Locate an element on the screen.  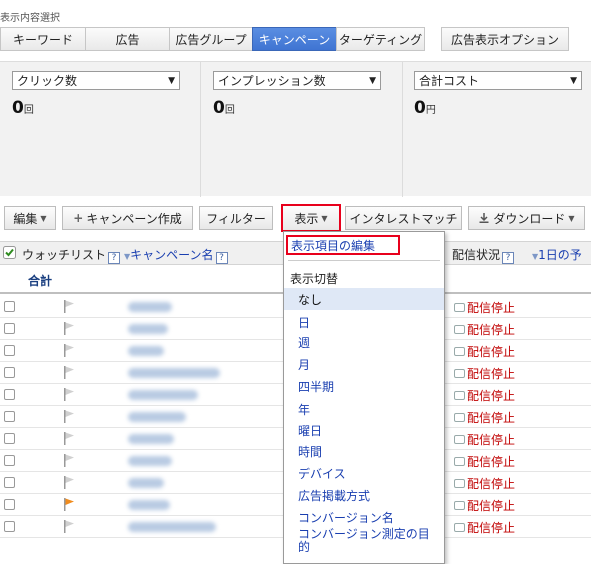
dropdown-separator is located at coordinates (364, 260).